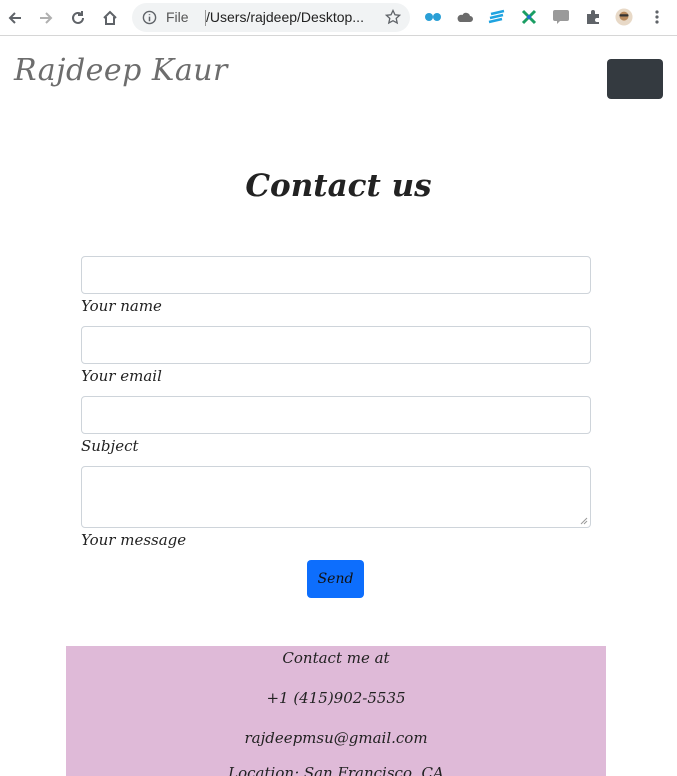 The width and height of the screenshot is (677, 776). I want to click on cloud-icon, so click(465, 17).